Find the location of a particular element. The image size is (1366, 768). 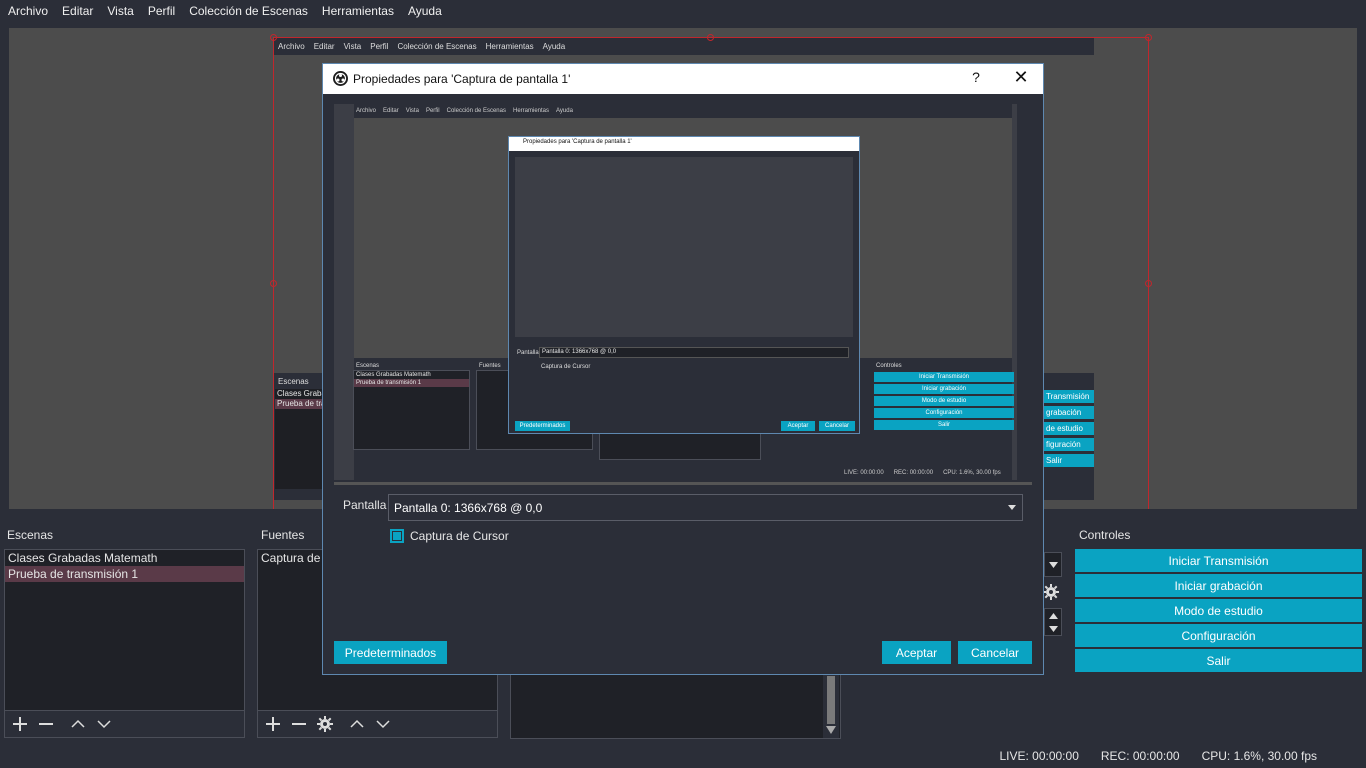

nested-select: Pantalla 0: 1366x768 @ 0,0 is located at coordinates (694, 352).